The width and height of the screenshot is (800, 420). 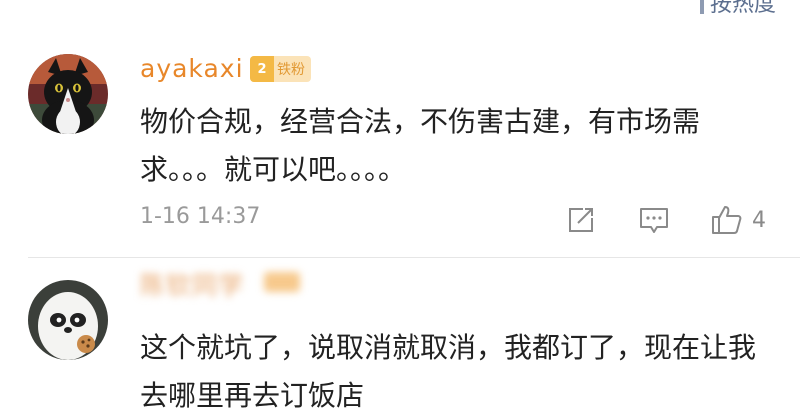 I want to click on sort-toggle: 按热度, so click(x=737, y=9).